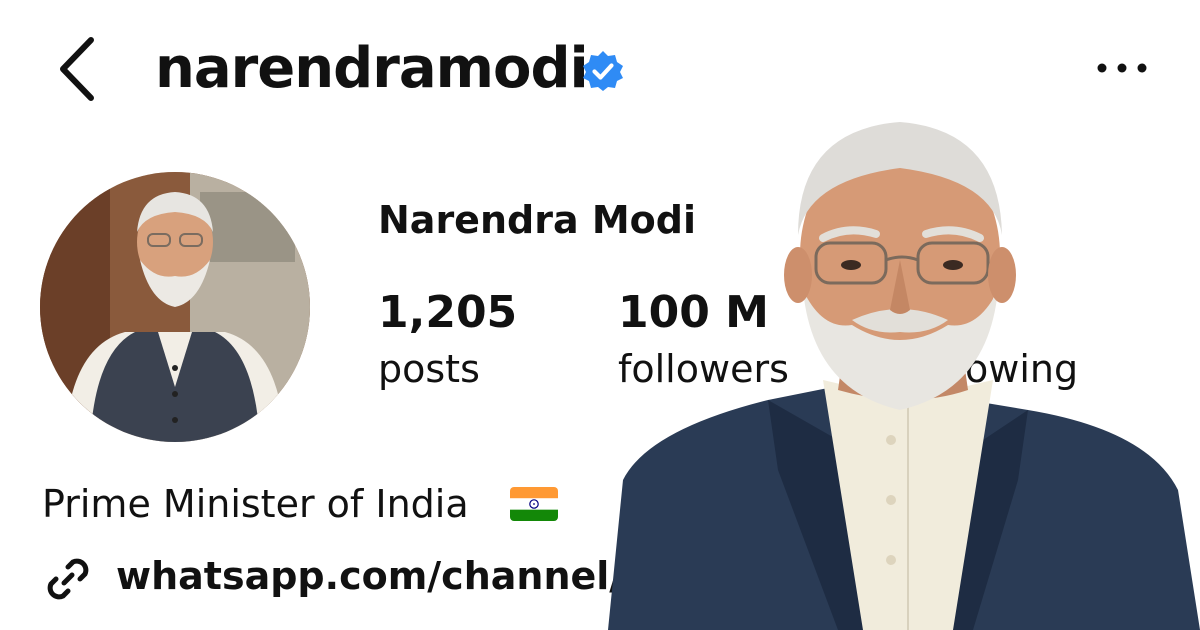 The image size is (1200, 630). Describe the element at coordinates (255, 504) in the screenshot. I see `profile-bio: Prime Minister of India` at that location.